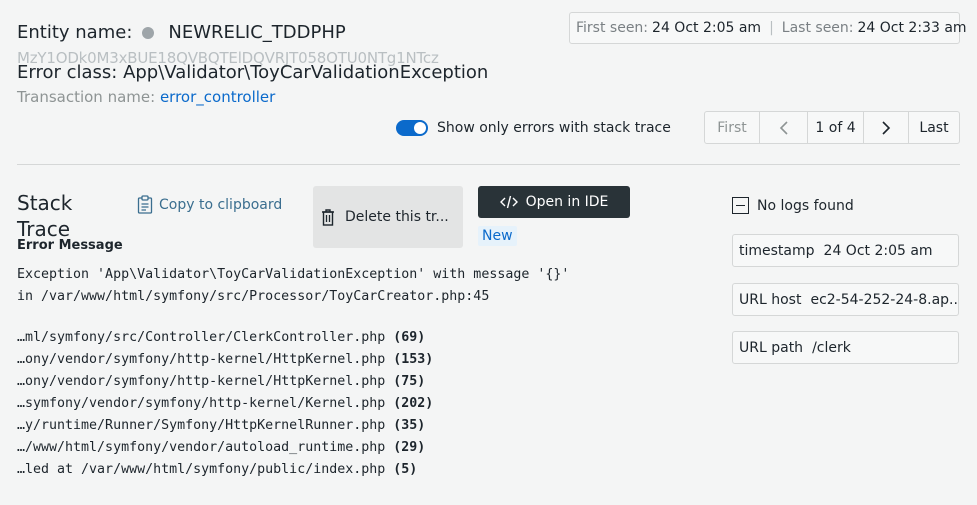  Describe the element at coordinates (70, 245) in the screenshot. I see `error-message-title: Error Message` at that location.